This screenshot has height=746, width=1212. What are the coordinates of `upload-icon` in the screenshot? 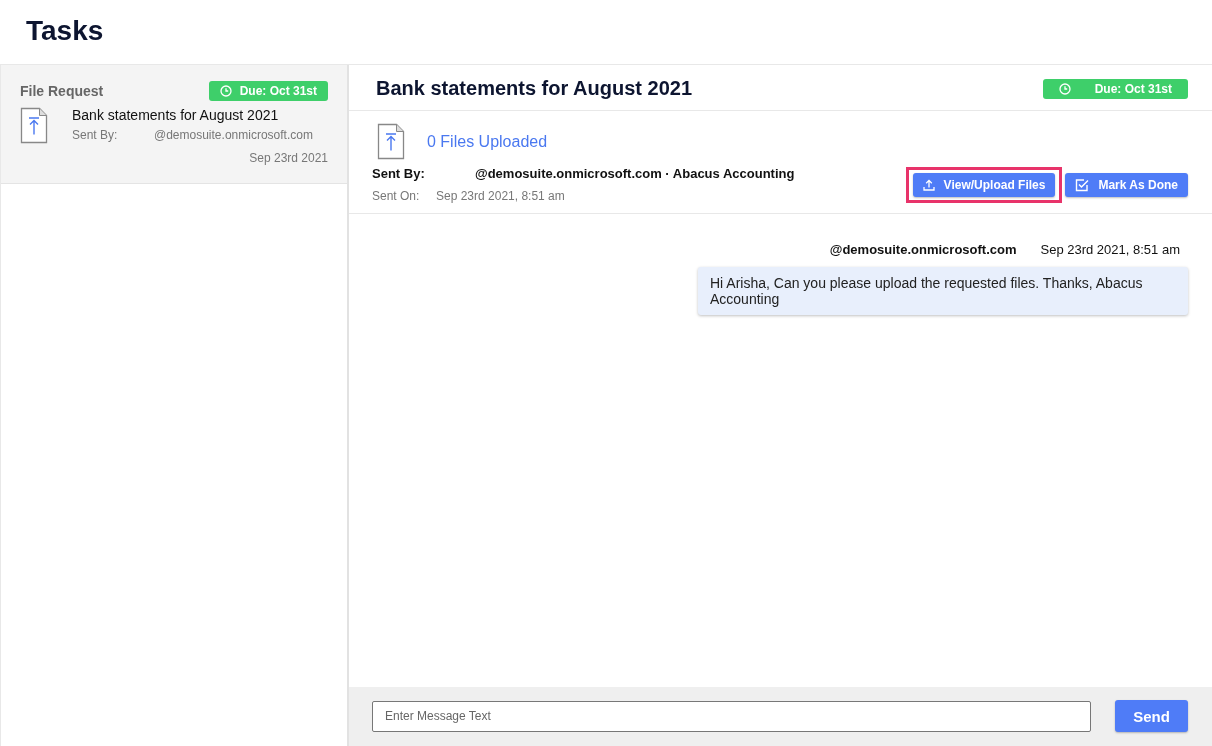 It's located at (928, 185).